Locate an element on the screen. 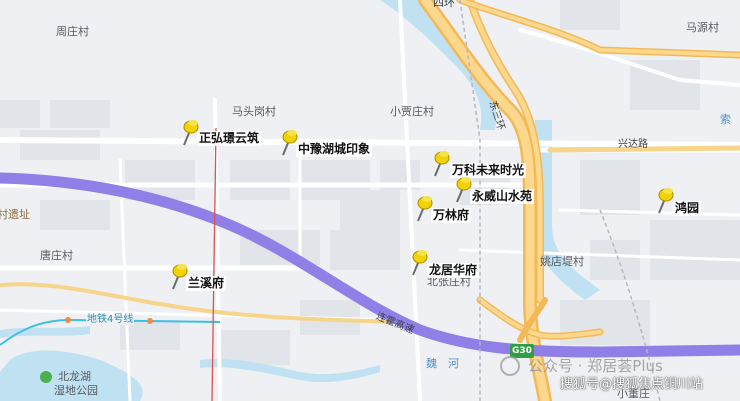 This screenshot has height=401, width=740. poi-label-wanlin: 万林府 is located at coordinates (451, 216).